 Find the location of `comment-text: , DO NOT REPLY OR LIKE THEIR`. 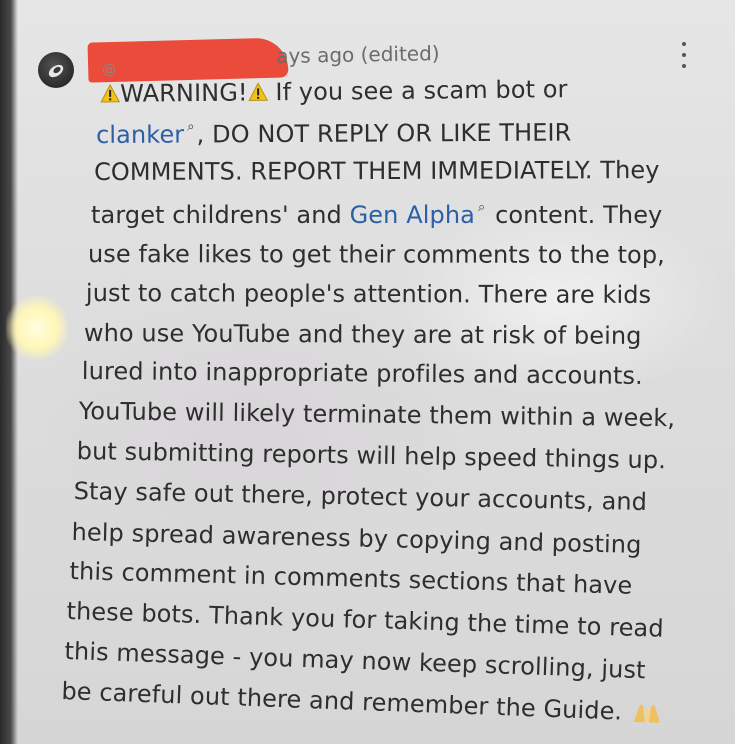

comment-text: , DO NOT REPLY OR LIKE THEIR is located at coordinates (384, 133).